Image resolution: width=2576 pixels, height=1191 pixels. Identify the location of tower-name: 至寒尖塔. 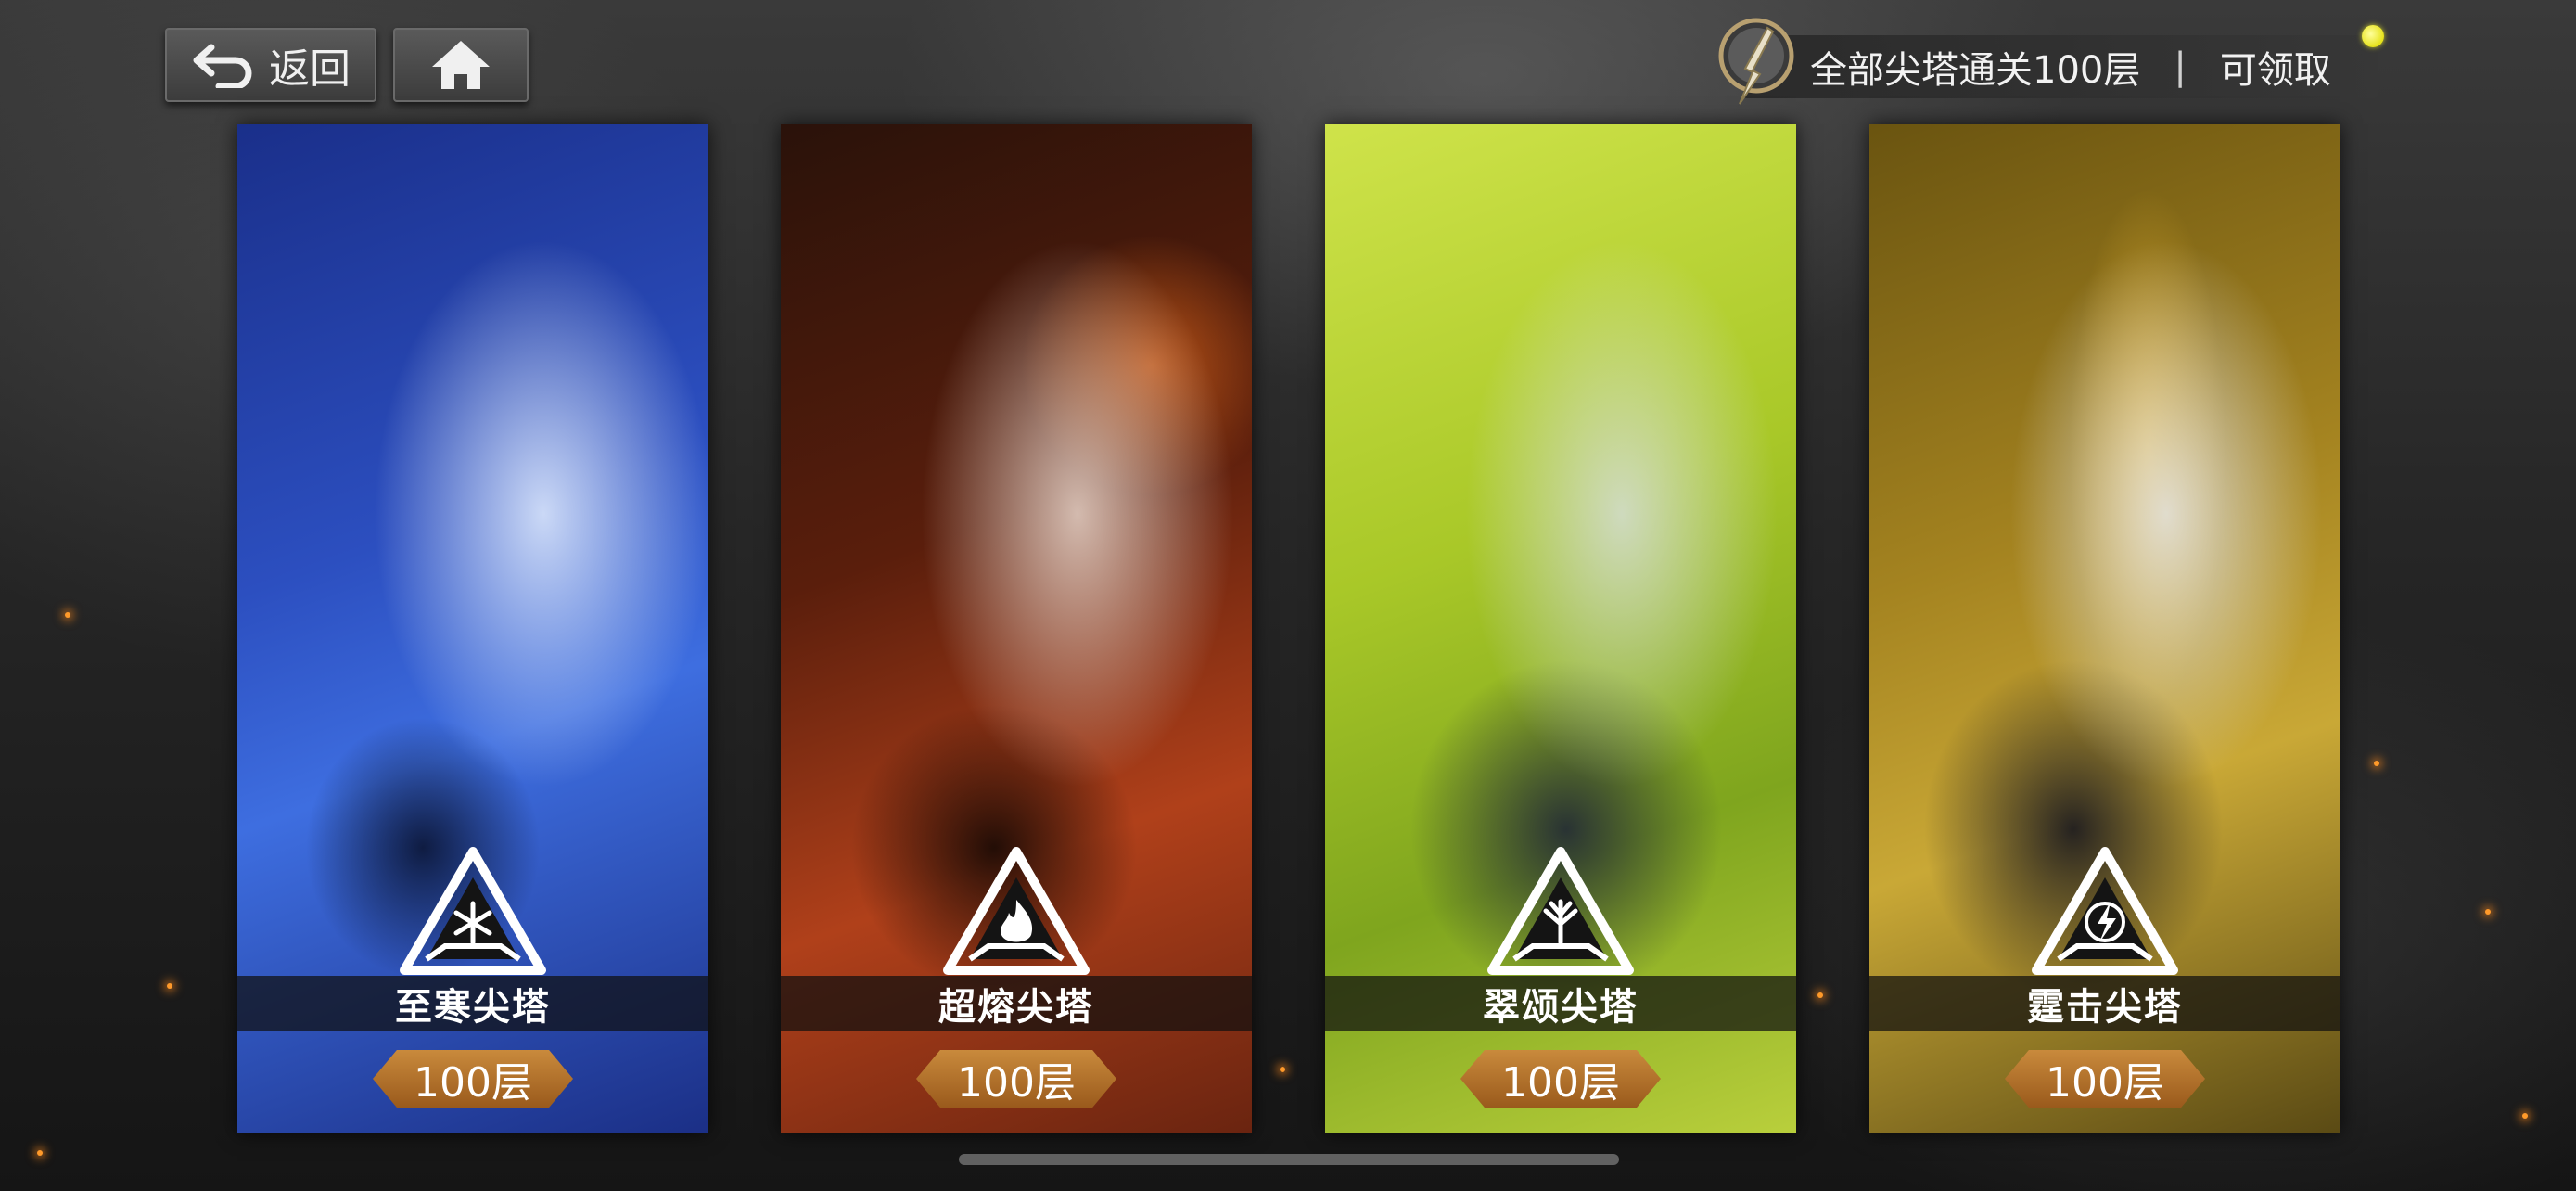
(472, 1003).